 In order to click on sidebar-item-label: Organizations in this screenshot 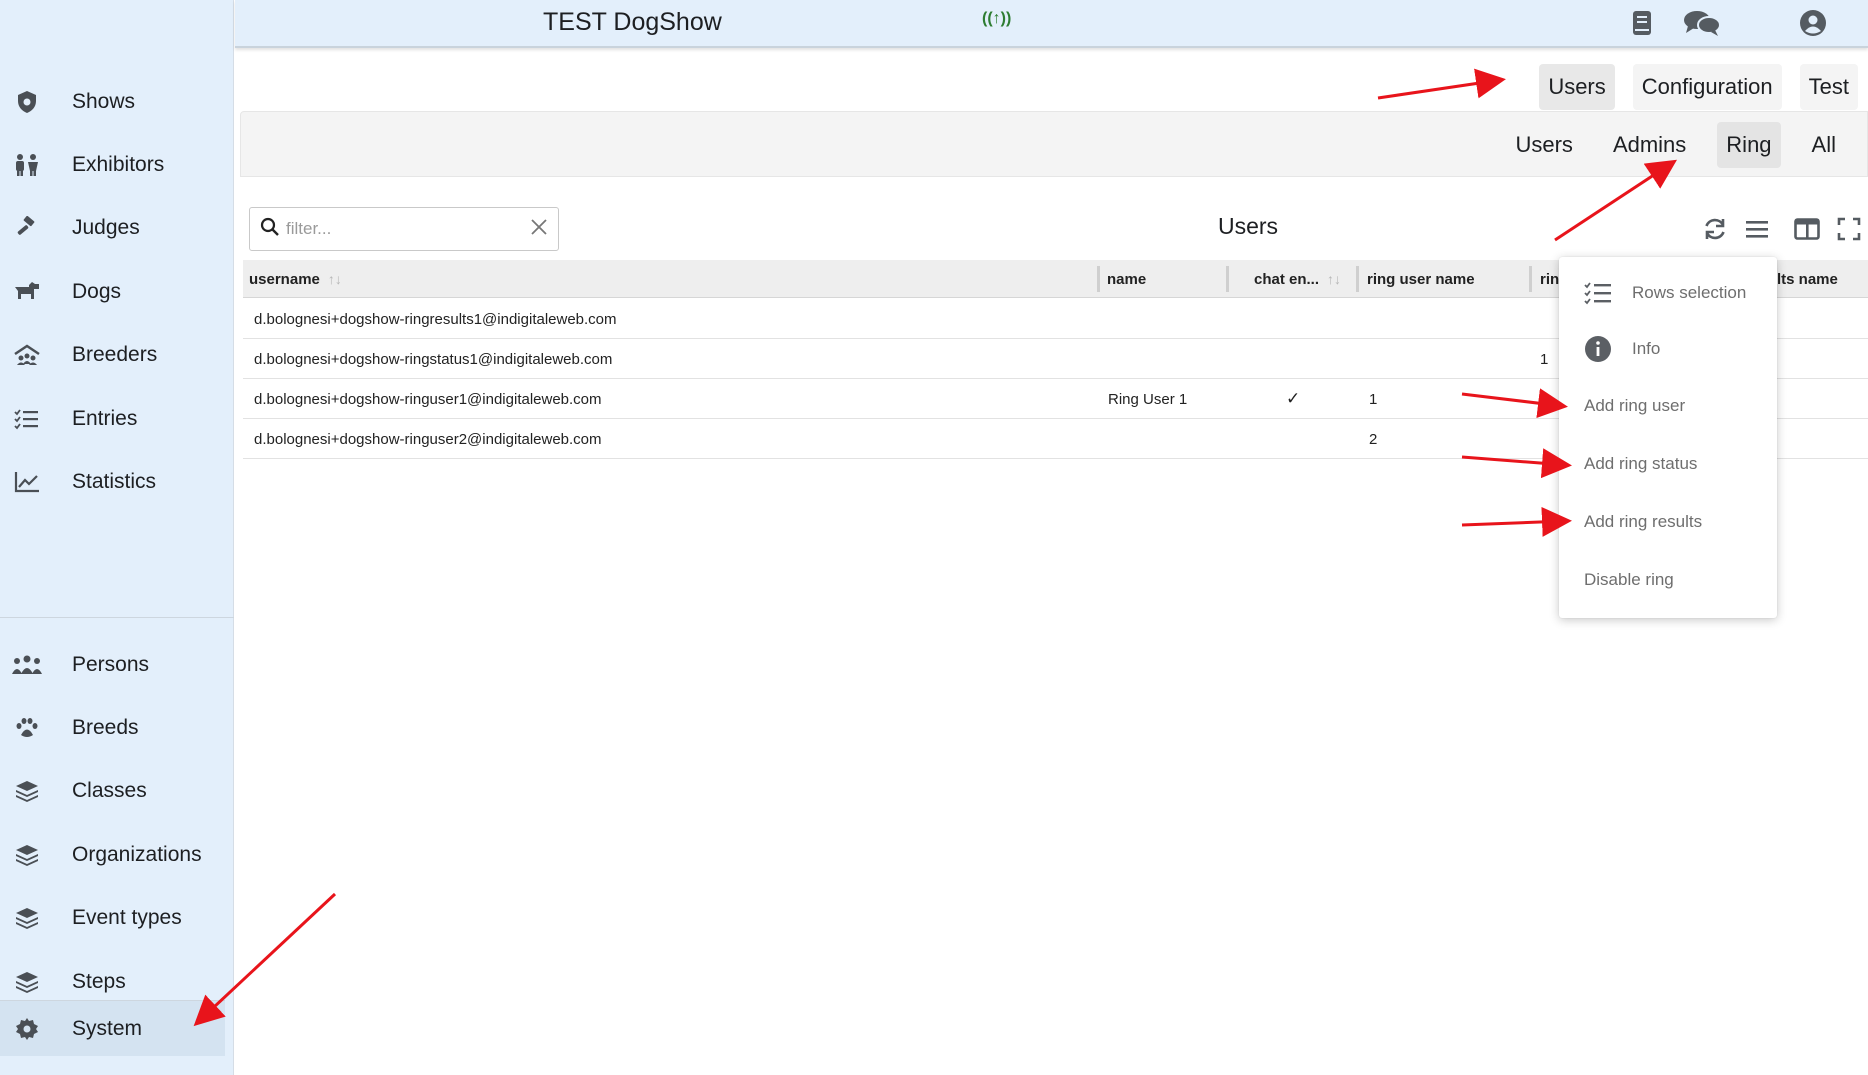, I will do `click(137, 854)`.